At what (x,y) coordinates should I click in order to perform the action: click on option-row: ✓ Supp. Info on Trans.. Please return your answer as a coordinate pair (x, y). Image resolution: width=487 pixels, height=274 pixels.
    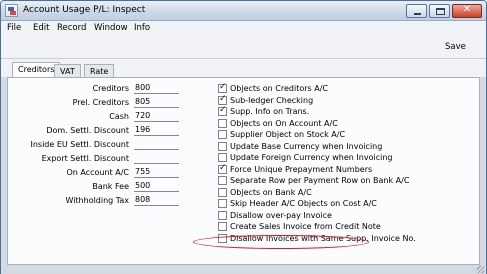
    Looking at the image, I should click on (264, 111).